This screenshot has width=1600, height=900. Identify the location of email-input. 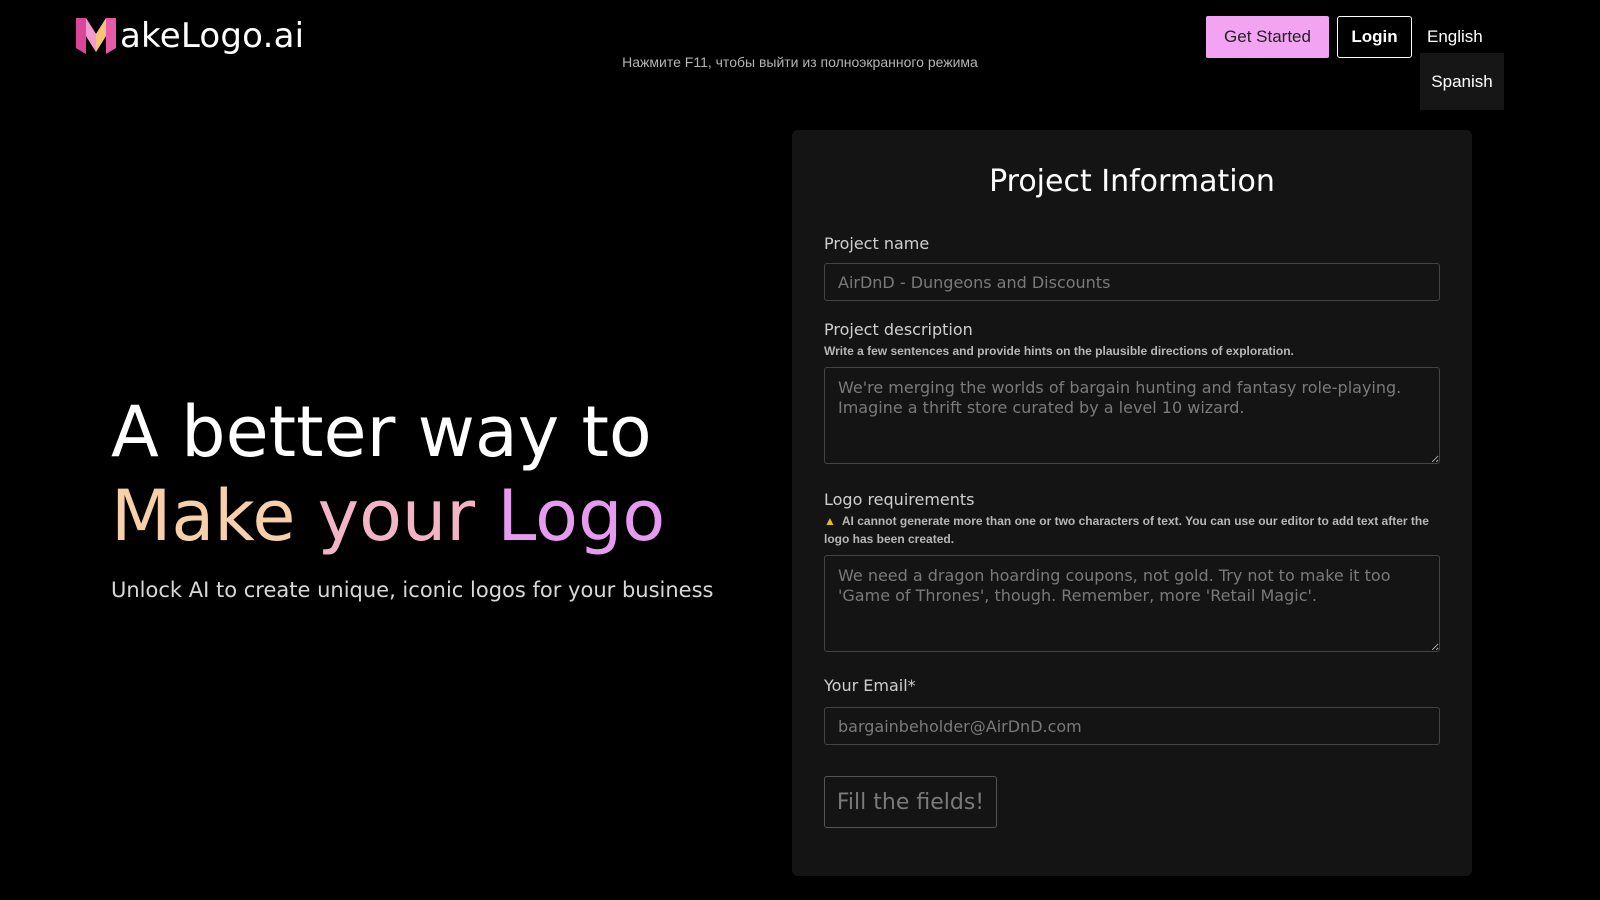
(1132, 726).